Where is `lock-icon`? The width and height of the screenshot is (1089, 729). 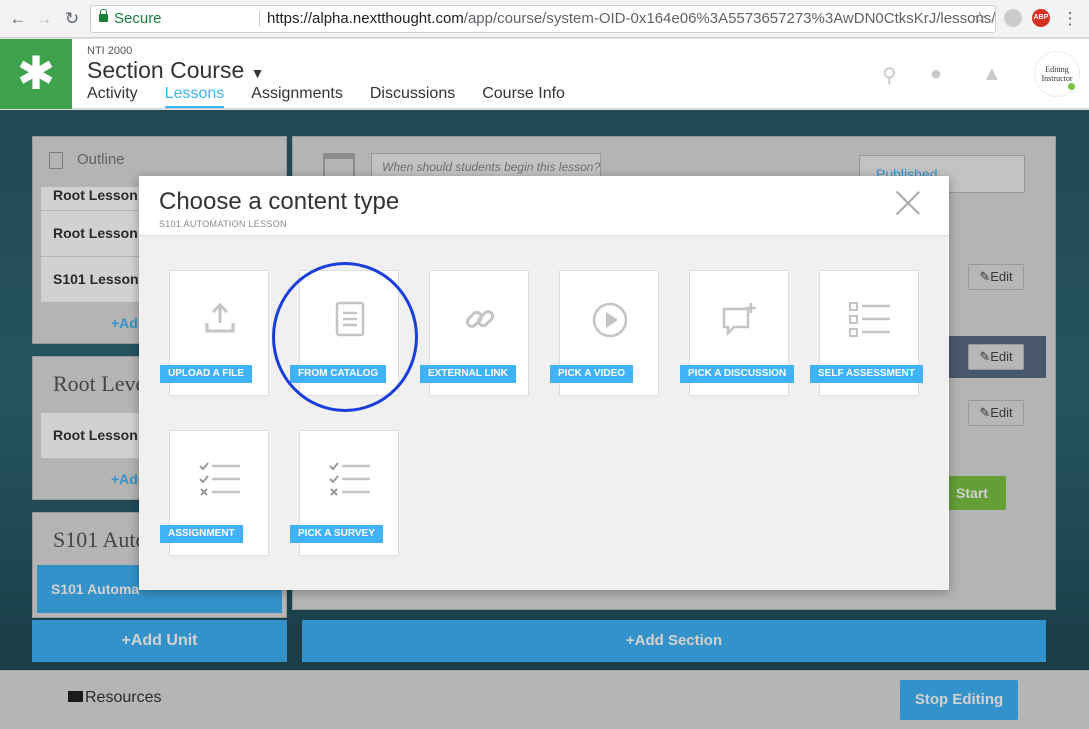 lock-icon is located at coordinates (103, 15).